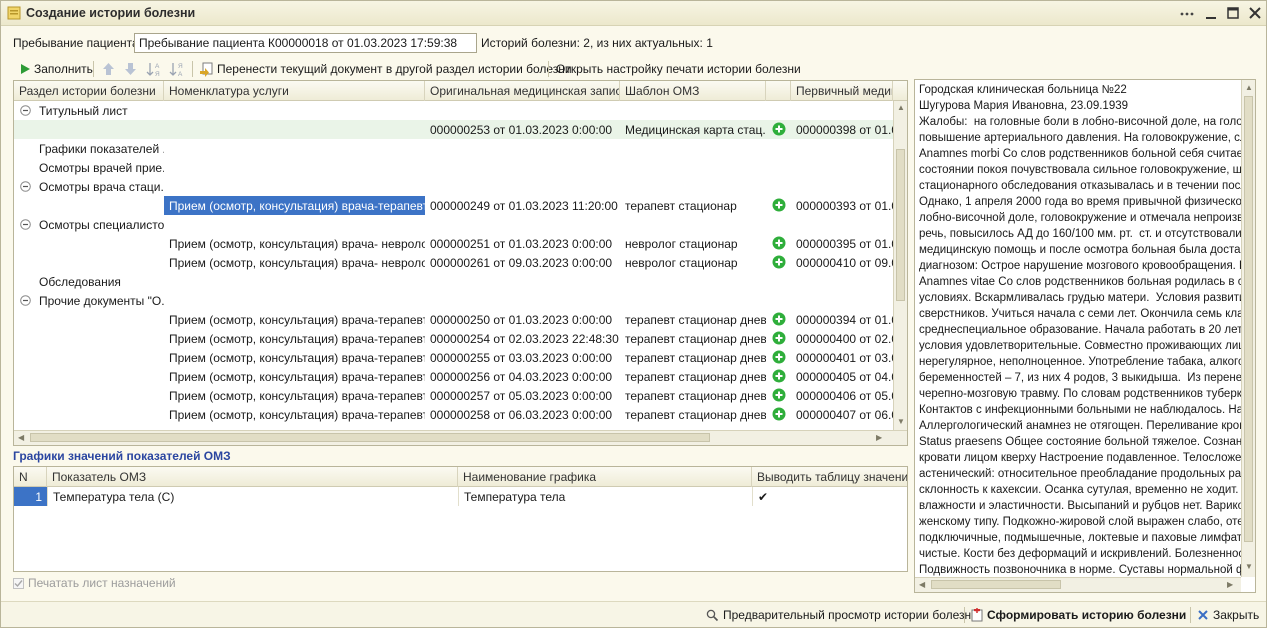  I want to click on more-icon, so click(1187, 13).